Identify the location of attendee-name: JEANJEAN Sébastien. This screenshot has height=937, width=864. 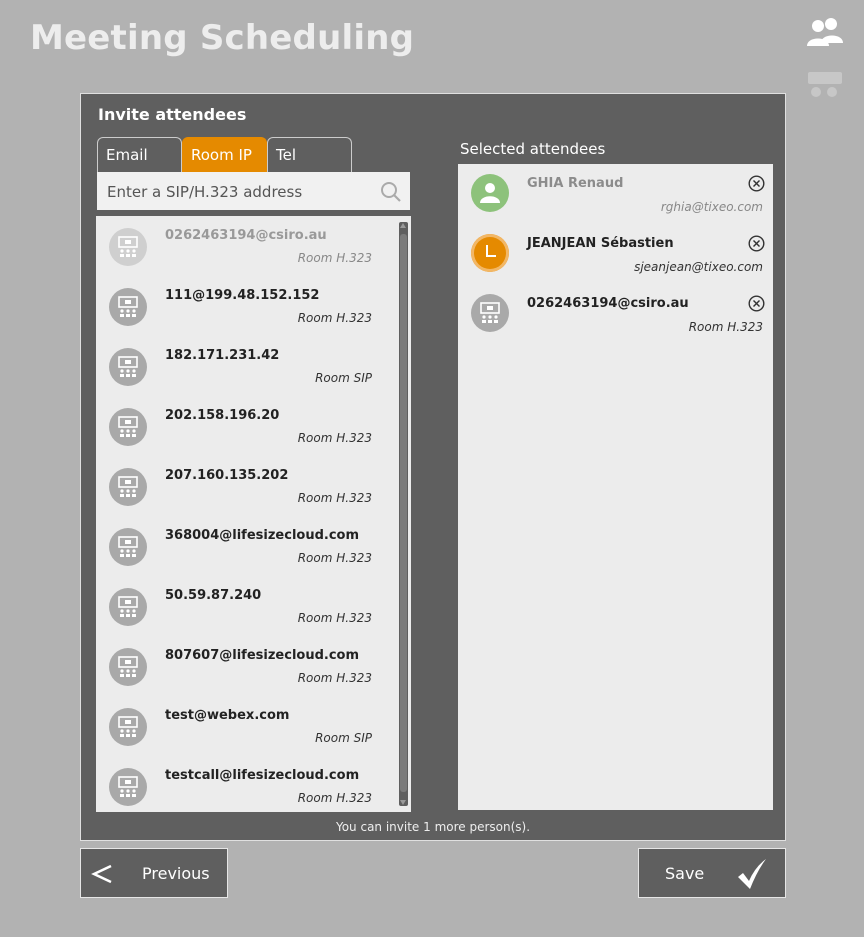
(600, 243).